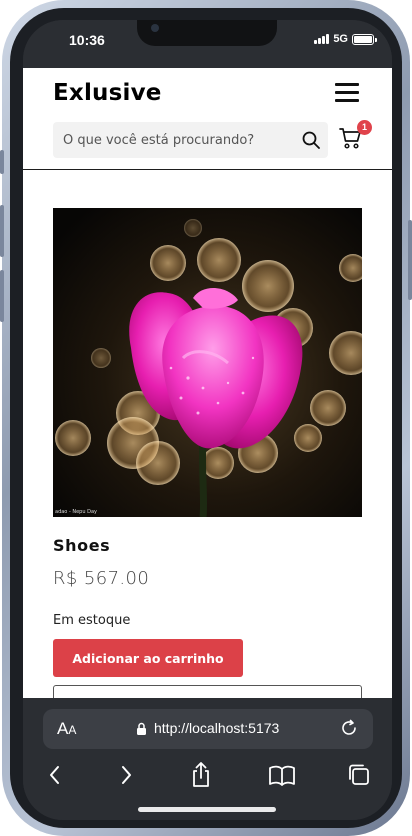 This screenshot has height=836, width=412. Describe the element at coordinates (410, 260) in the screenshot. I see `power-button` at that location.